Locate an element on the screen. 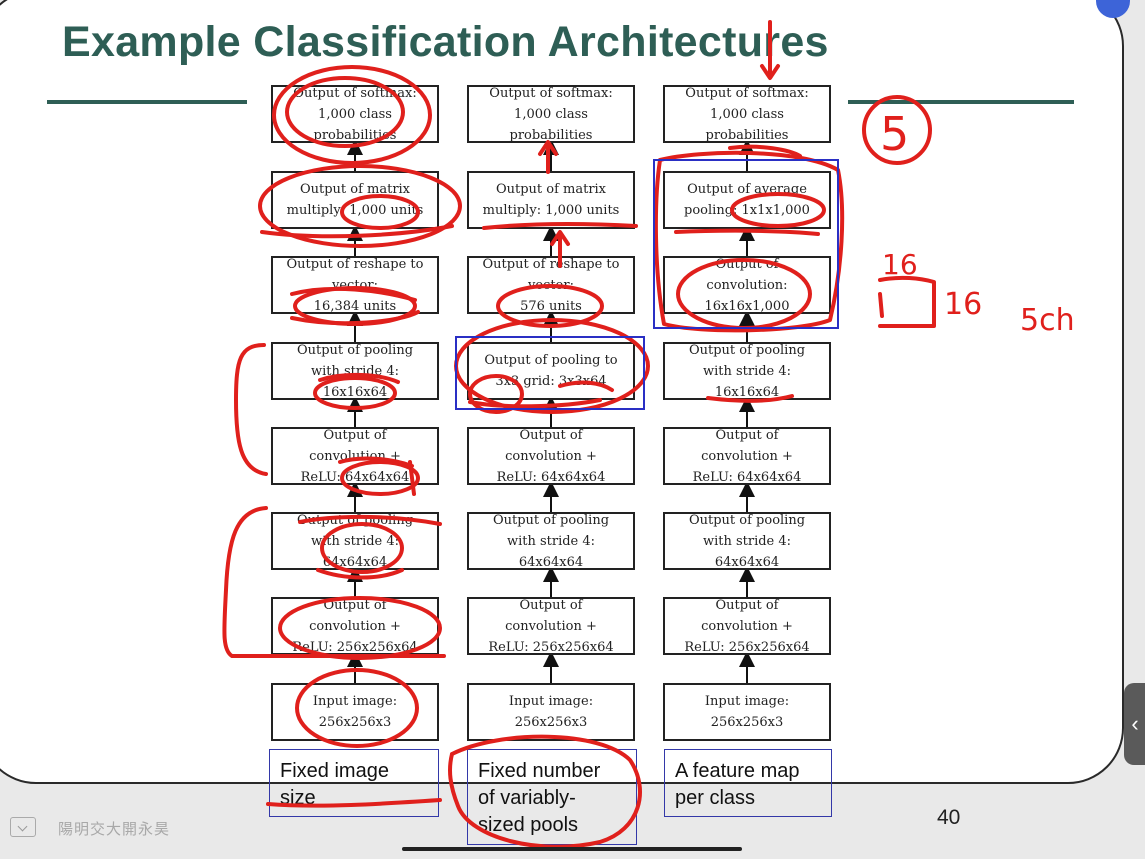  watermark-text: 陽明交大開永昊 is located at coordinates (114, 829).